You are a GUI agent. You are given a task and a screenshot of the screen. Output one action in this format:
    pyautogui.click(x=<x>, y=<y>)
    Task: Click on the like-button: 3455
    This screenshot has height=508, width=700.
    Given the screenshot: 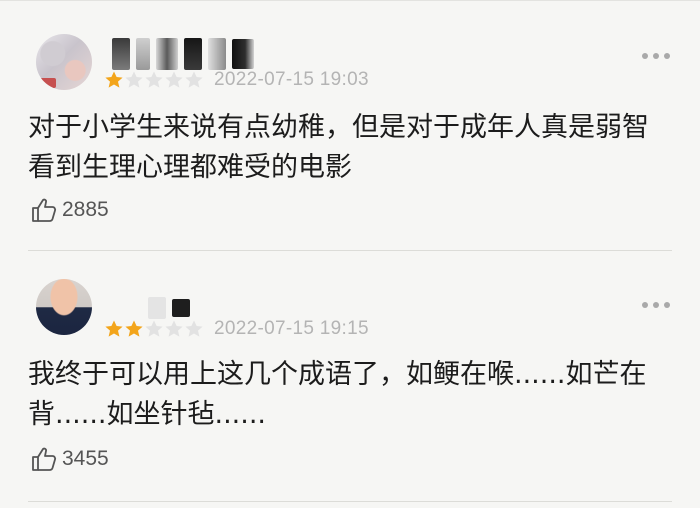 What is the action you would take?
    pyautogui.click(x=69, y=459)
    